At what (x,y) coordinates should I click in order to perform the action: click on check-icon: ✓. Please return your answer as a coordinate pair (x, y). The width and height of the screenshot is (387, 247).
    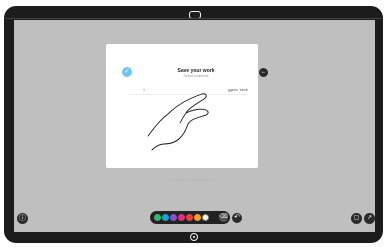
    Looking at the image, I should click on (127, 72).